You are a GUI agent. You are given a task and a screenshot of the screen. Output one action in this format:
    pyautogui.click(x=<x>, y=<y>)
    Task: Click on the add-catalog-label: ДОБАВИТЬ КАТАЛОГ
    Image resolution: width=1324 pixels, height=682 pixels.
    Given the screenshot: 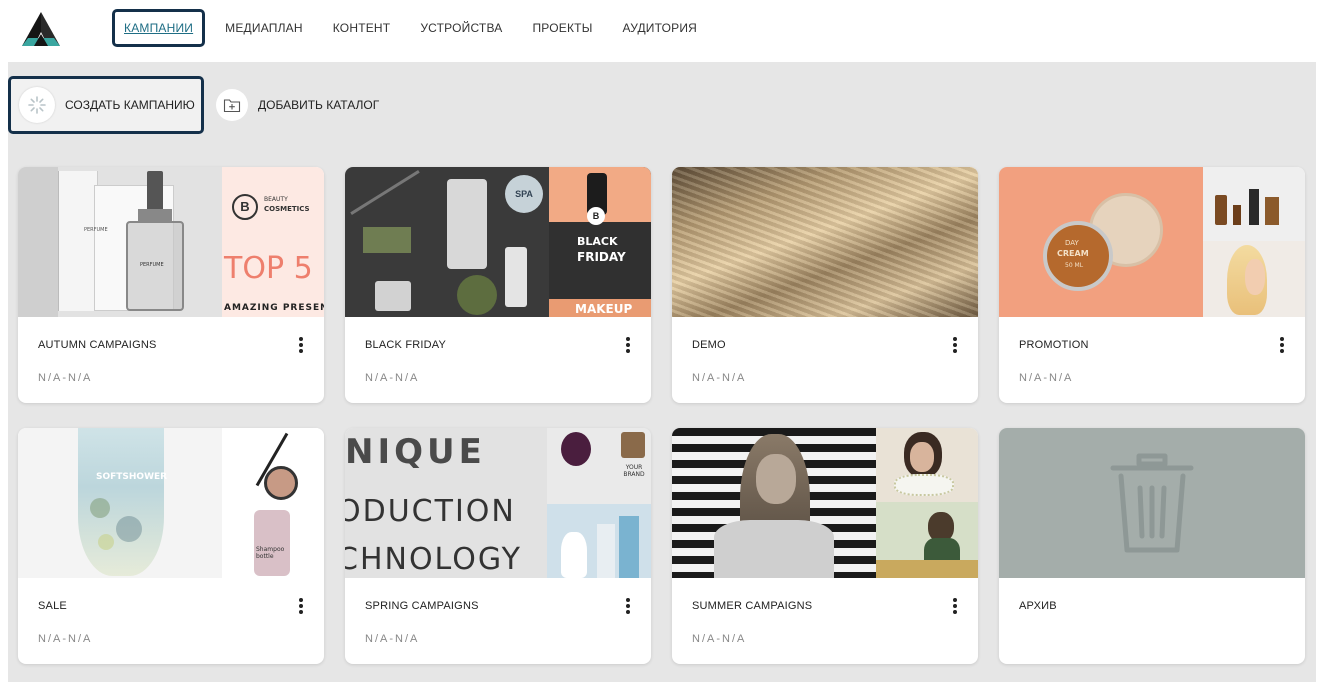 What is the action you would take?
    pyautogui.click(x=319, y=105)
    